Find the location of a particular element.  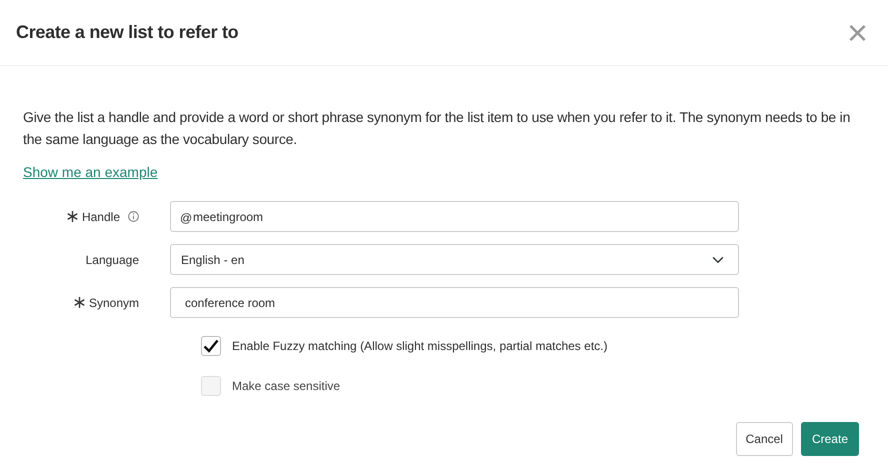

field-label: Handle is located at coordinates (101, 217).